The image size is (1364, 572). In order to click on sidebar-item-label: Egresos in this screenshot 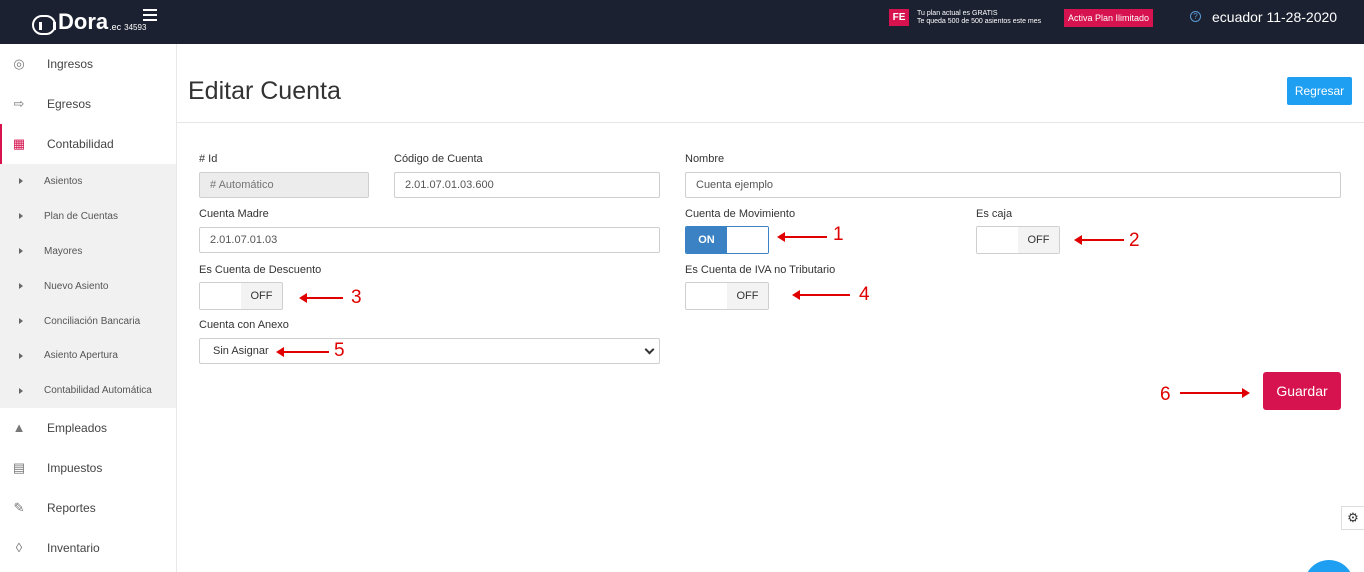, I will do `click(69, 104)`.